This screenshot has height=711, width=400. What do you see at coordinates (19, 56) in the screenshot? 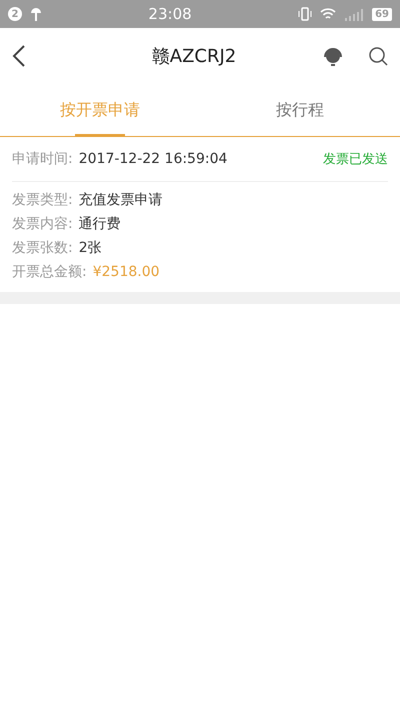
I see `back-icon` at bounding box center [19, 56].